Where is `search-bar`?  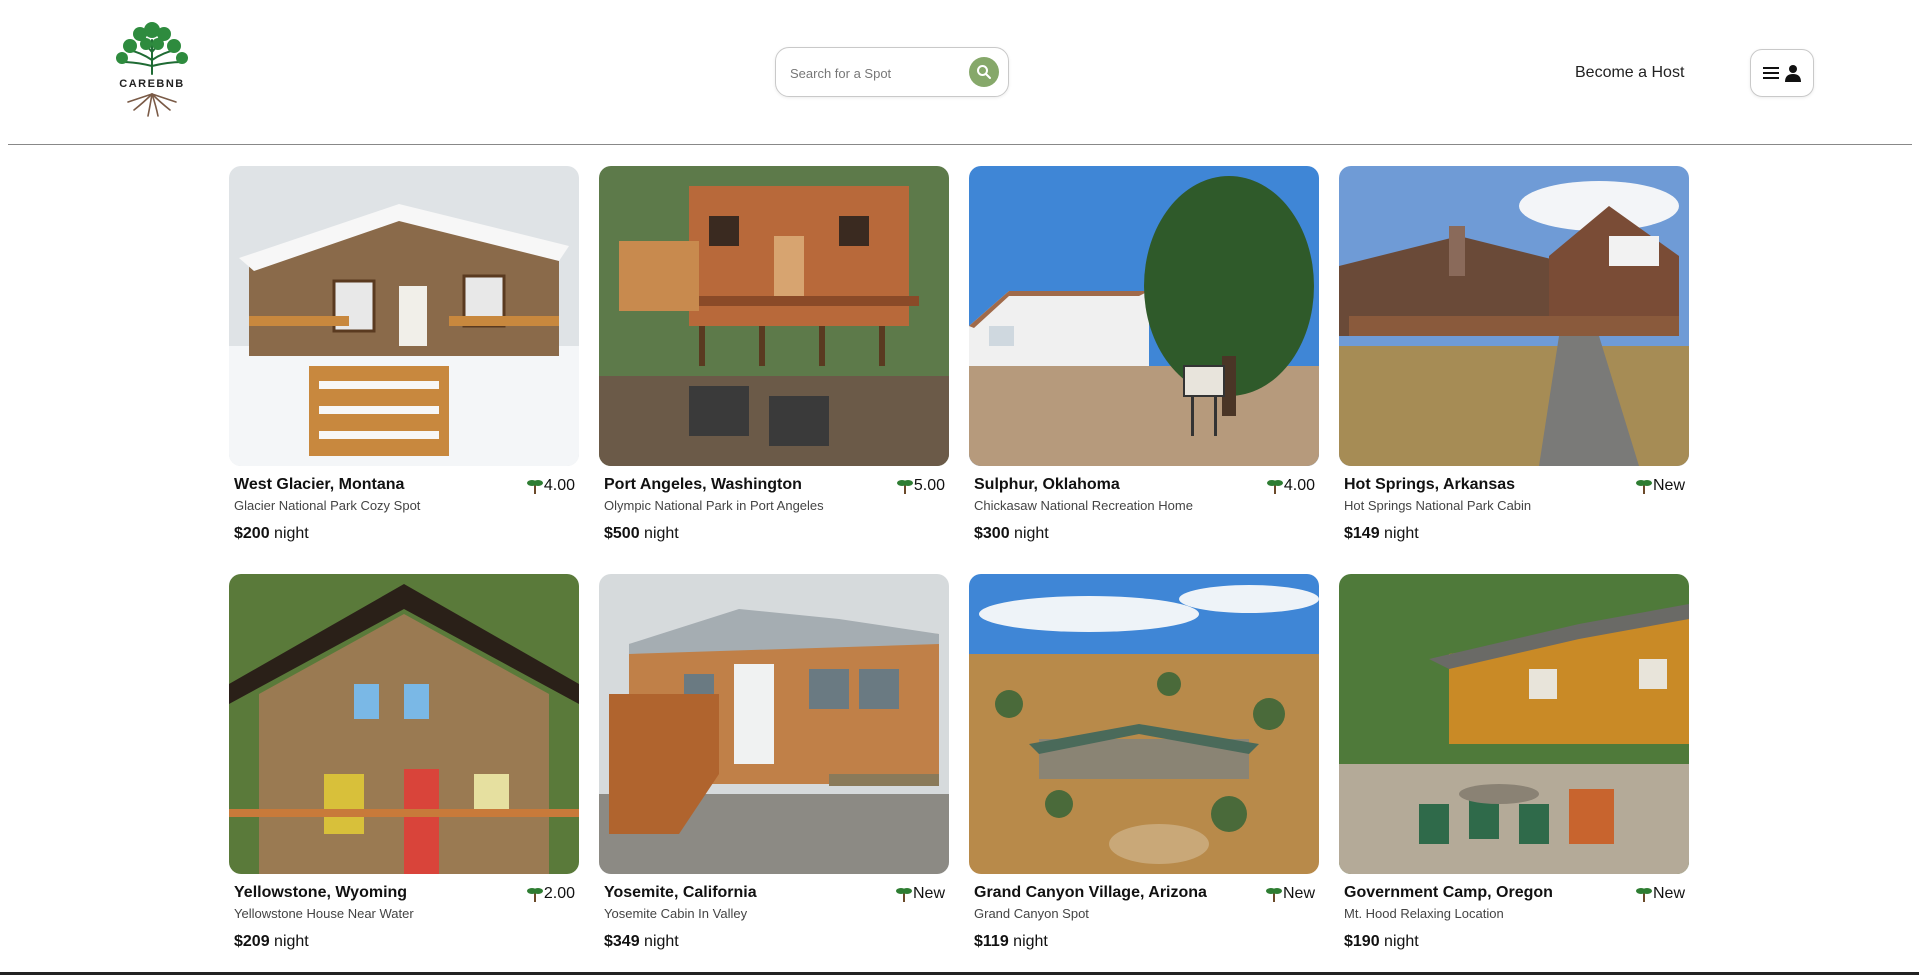
search-bar is located at coordinates (892, 72).